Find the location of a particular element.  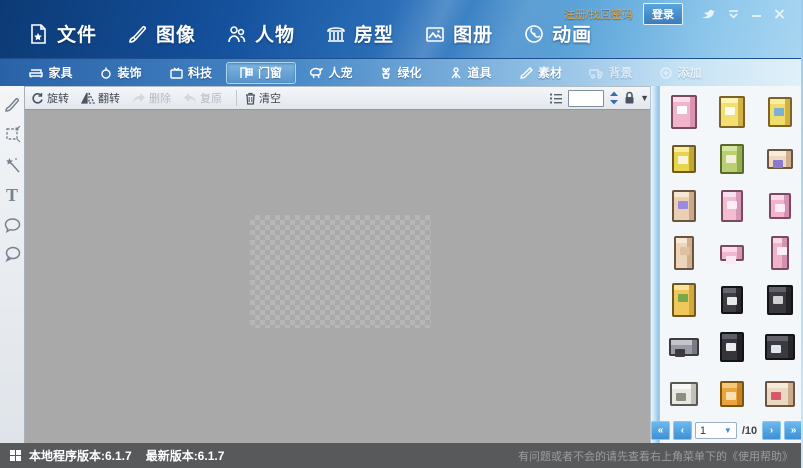

rotate-button: 旋转 is located at coordinates (50, 98).